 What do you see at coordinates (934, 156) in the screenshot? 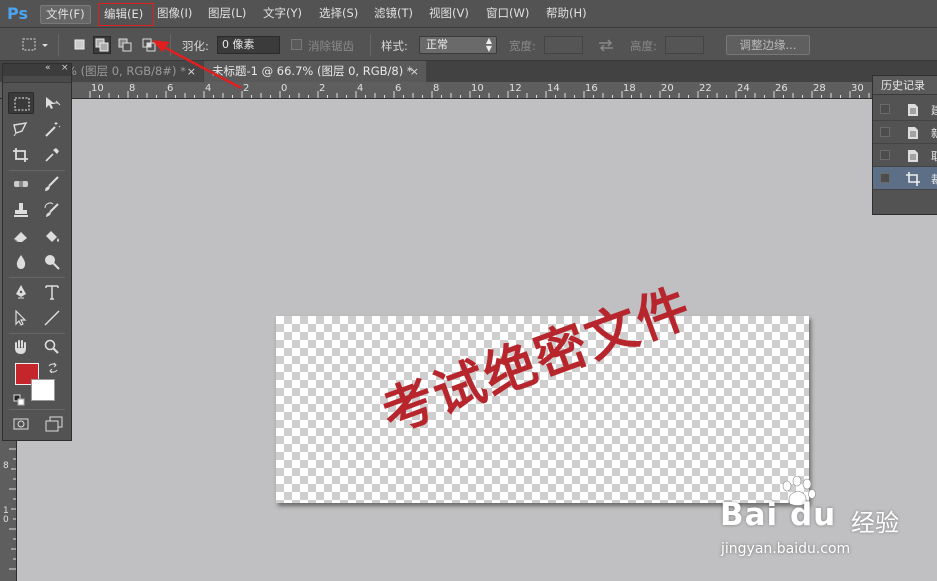
I see `history-step-name: 取` at bounding box center [934, 156].